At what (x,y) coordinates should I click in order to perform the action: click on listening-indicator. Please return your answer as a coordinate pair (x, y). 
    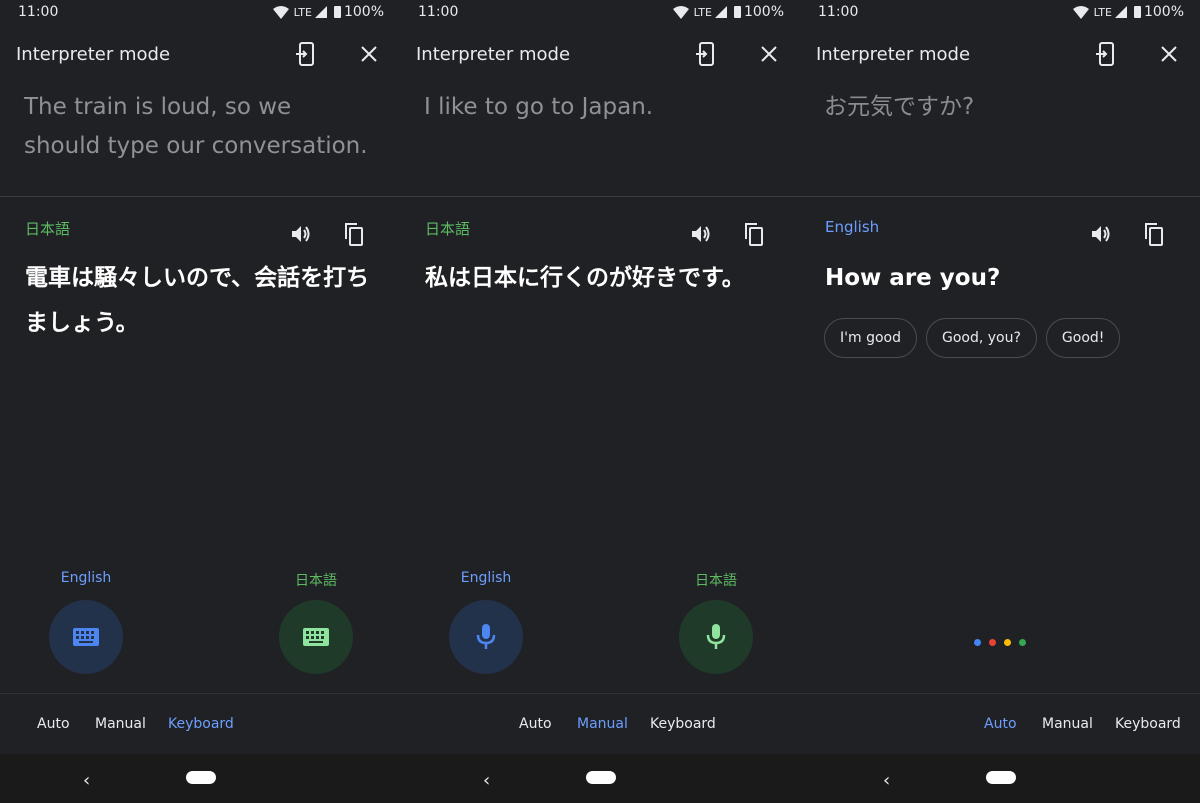
    Looking at the image, I should click on (1000, 642).